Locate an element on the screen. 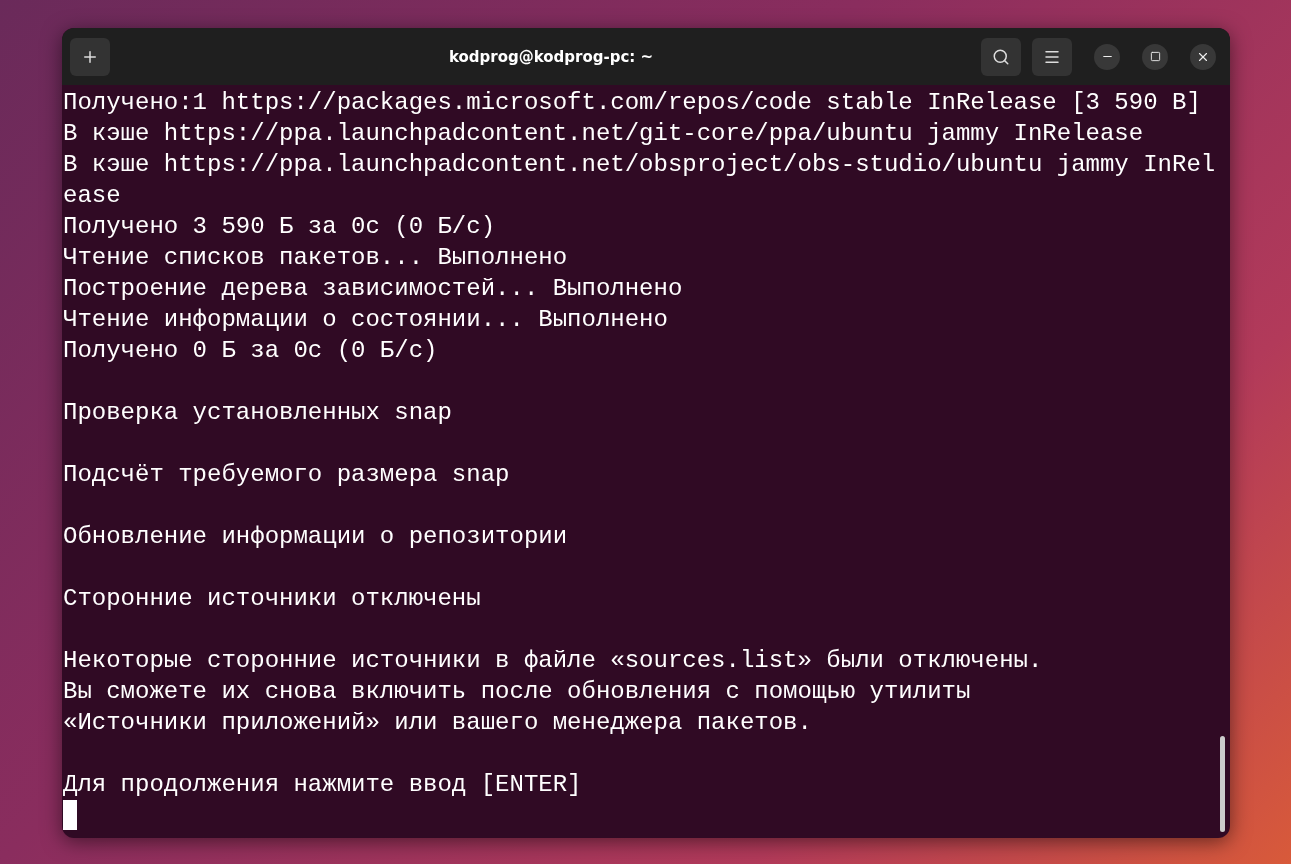 Image resolution: width=1291 pixels, height=864 pixels. maximize-button is located at coordinates (1155, 56).